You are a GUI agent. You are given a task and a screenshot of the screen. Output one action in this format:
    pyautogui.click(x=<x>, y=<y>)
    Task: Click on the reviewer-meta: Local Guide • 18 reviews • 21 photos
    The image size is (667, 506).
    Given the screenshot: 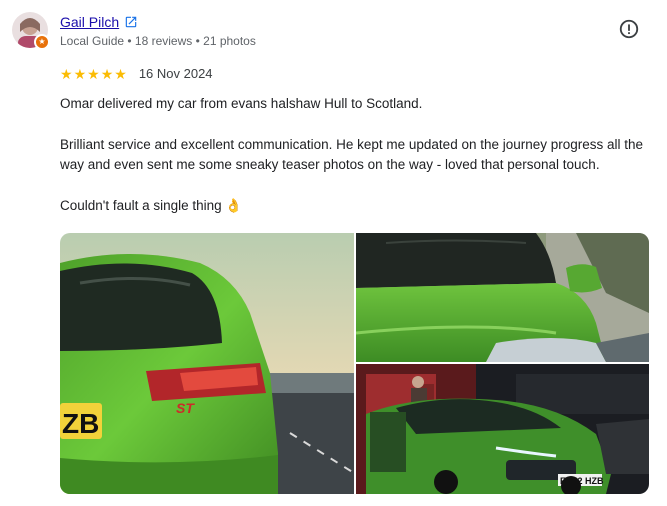 What is the action you would take?
    pyautogui.click(x=158, y=41)
    